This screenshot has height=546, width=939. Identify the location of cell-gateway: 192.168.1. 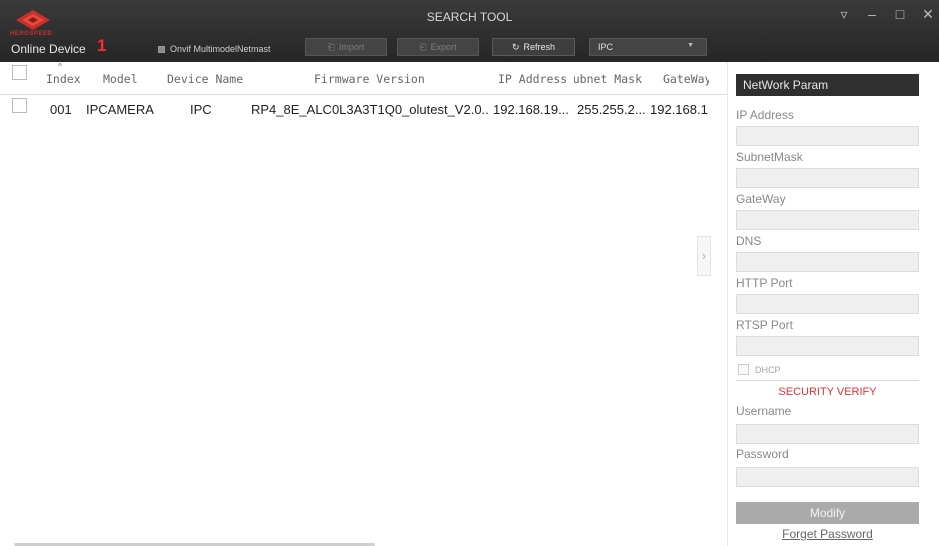
(679, 109).